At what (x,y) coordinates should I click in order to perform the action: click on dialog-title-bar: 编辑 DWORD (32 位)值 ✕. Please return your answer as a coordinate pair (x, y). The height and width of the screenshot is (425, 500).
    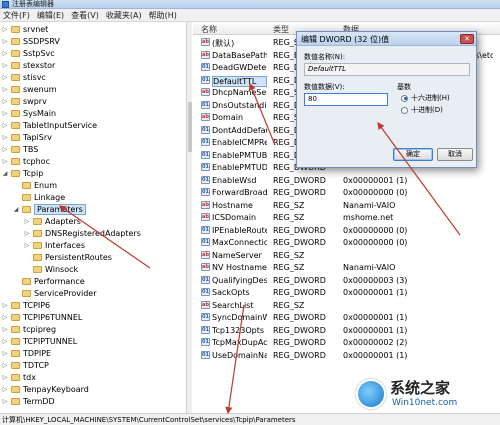
    Looking at the image, I should click on (386, 39).